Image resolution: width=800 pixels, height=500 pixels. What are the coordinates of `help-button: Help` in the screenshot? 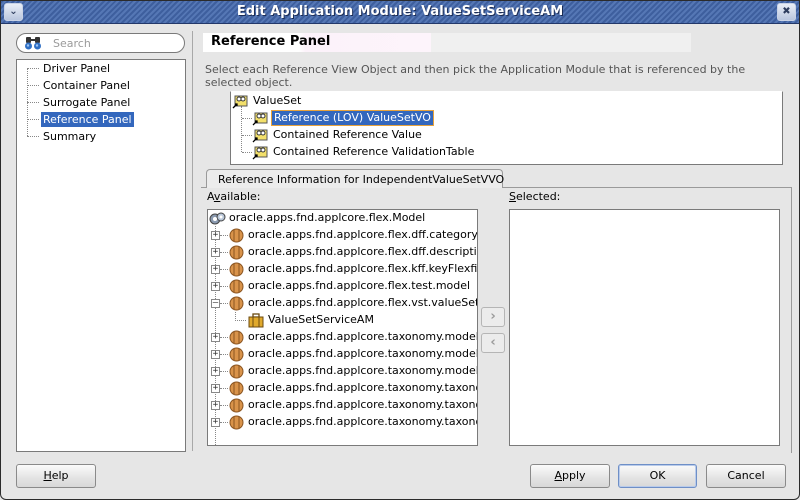 It's located at (56, 476).